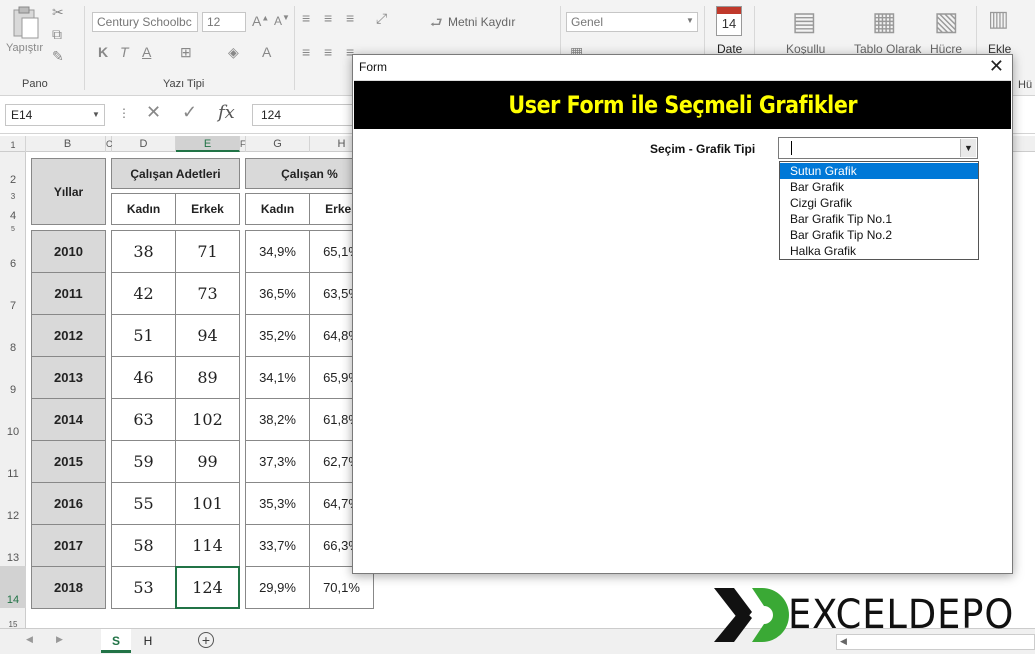 This screenshot has height=654, width=1035. Describe the element at coordinates (207, 377) in the screenshot. I see `male-count-cell: 89` at that location.